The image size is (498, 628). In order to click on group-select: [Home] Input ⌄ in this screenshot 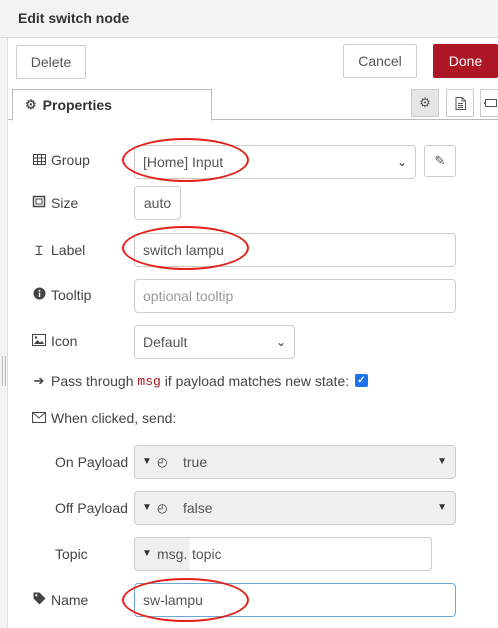, I will do `click(275, 162)`.